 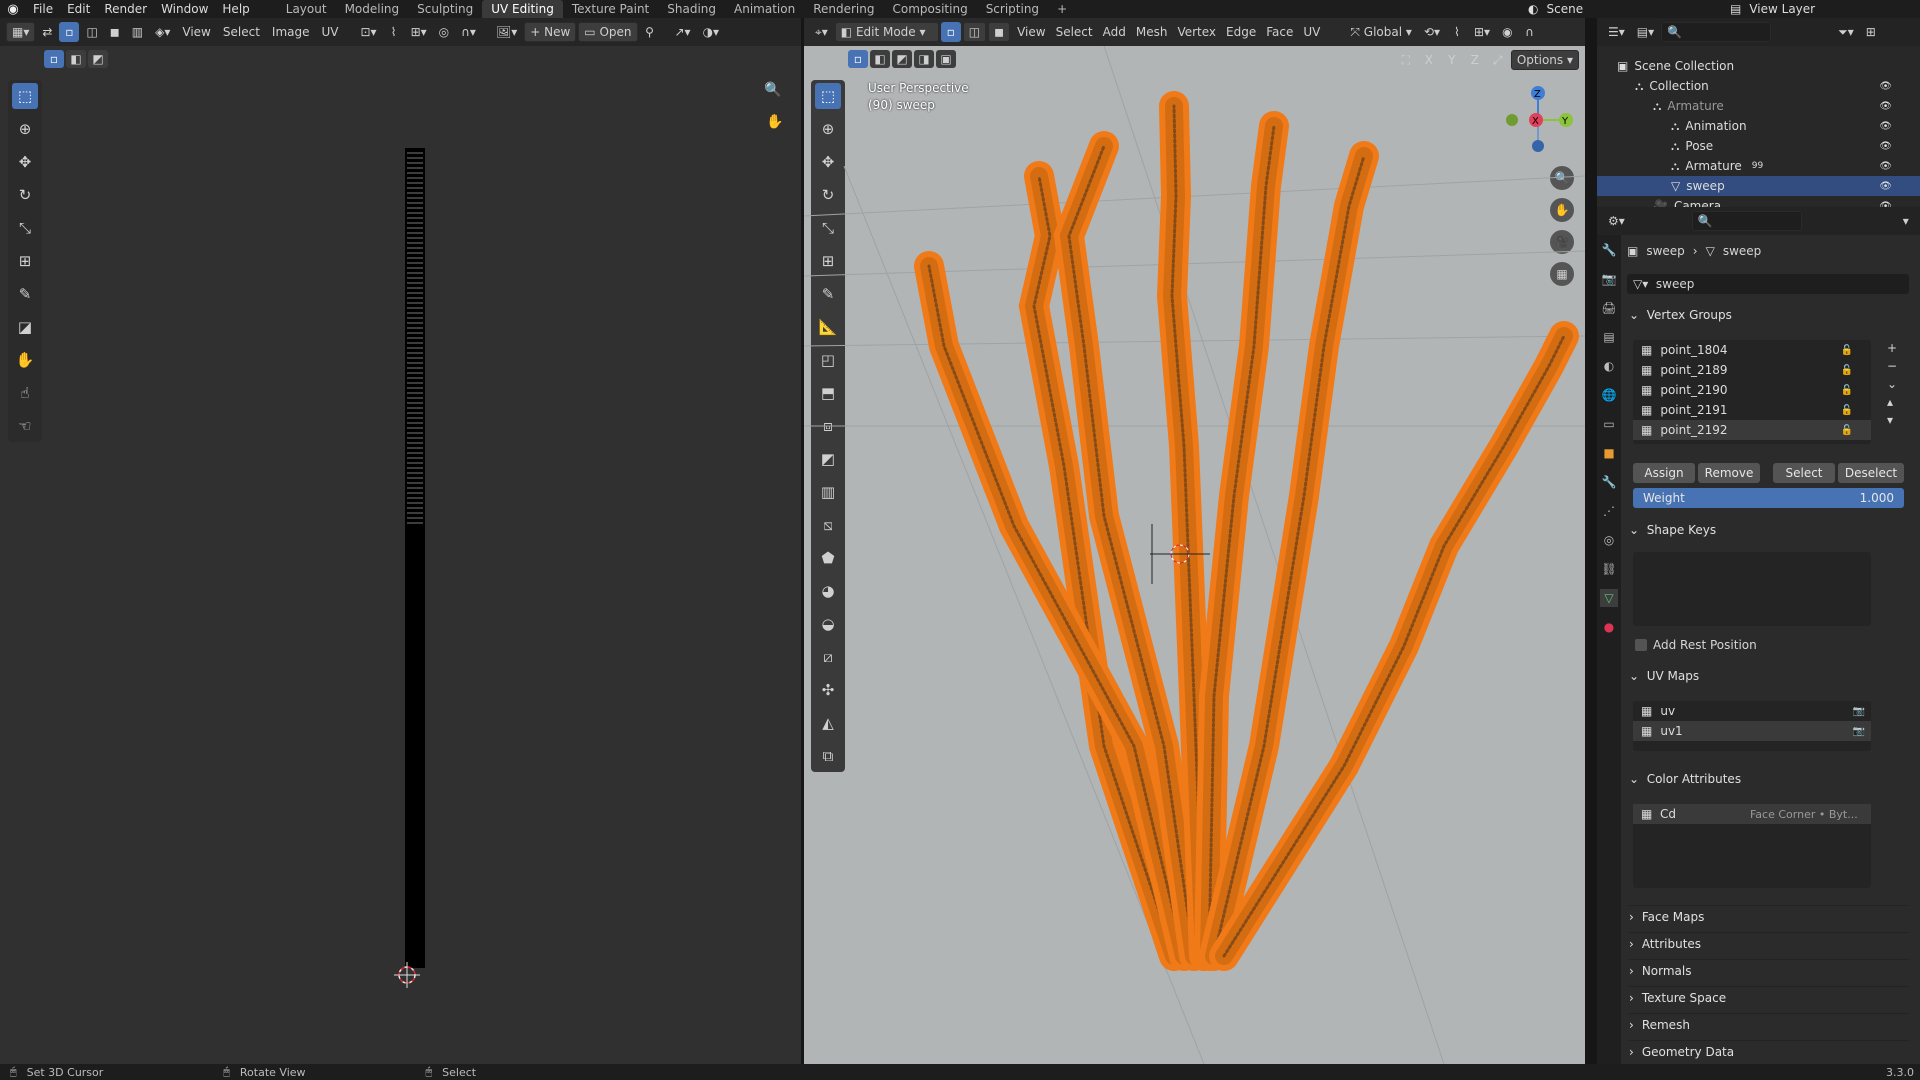 I want to click on scene-selector: ◐ Scene, so click(x=1555, y=9).